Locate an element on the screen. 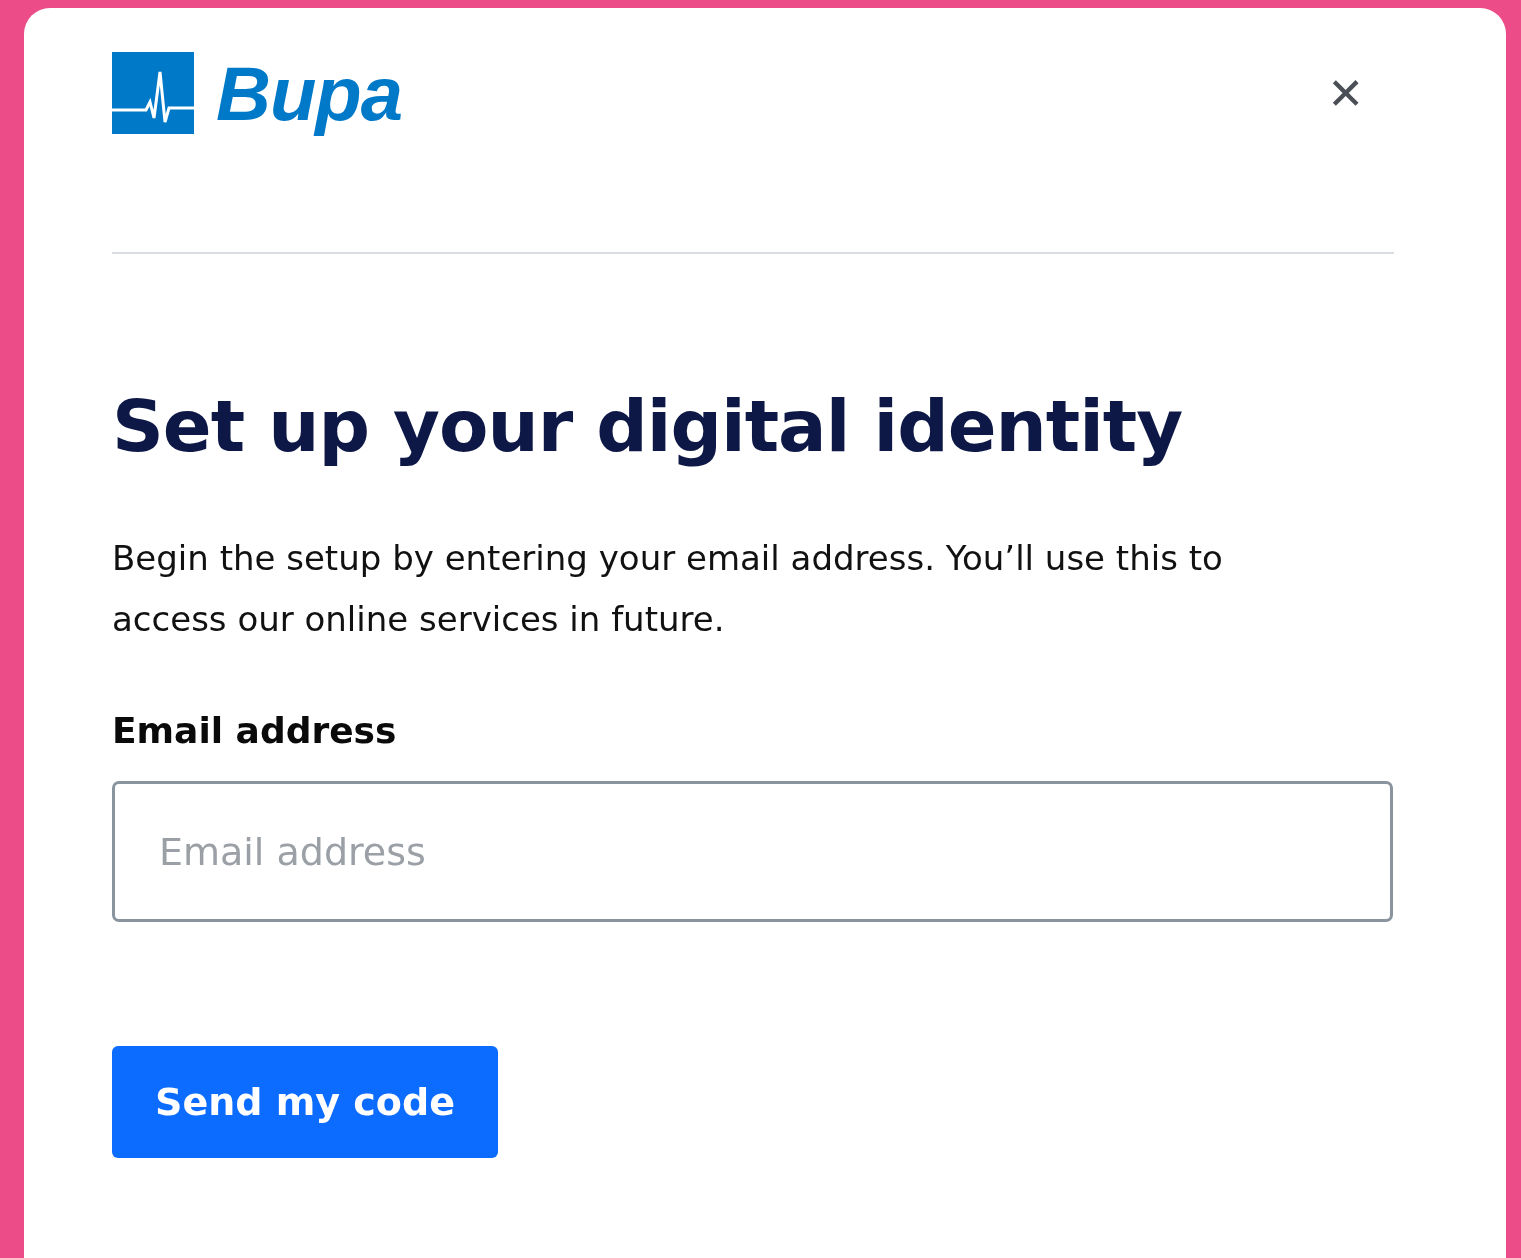  description-text: Begin the setup by entering your email address. You’ll use this to access our online services in future. is located at coordinates (668, 589).